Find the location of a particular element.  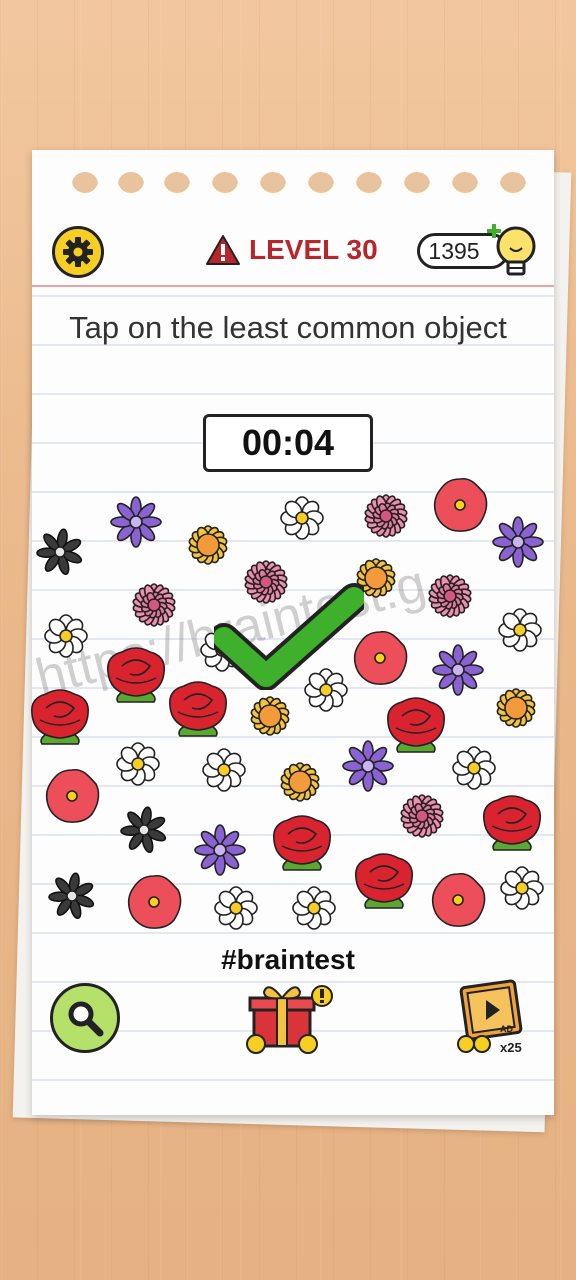

warning-icon is located at coordinates (223, 250).